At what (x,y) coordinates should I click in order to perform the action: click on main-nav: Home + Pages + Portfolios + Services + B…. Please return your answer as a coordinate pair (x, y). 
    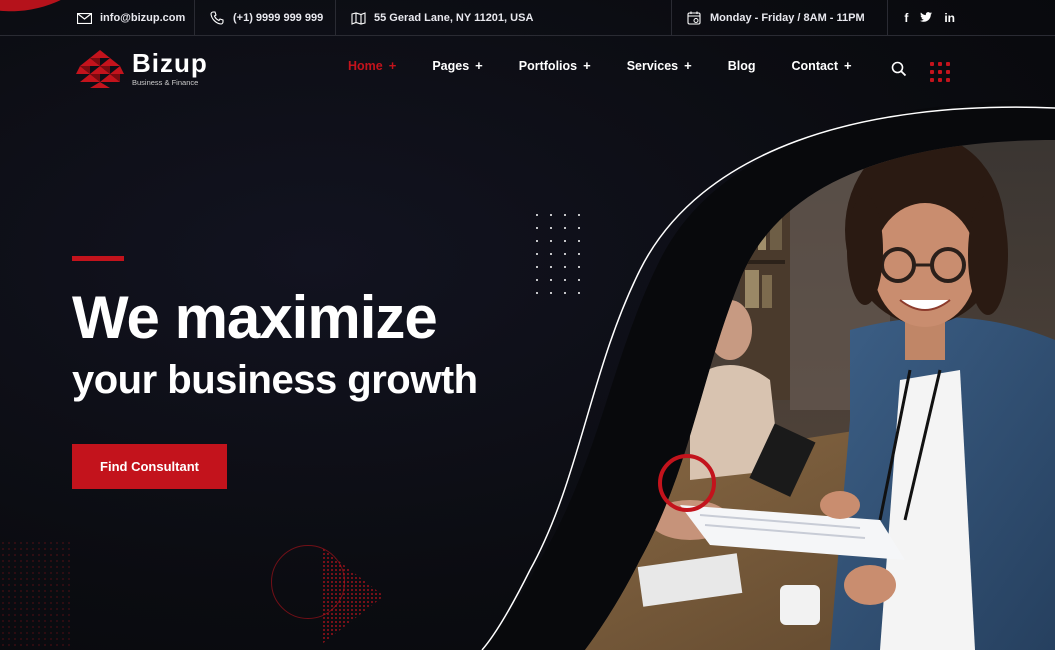
    Looking at the image, I should click on (618, 65).